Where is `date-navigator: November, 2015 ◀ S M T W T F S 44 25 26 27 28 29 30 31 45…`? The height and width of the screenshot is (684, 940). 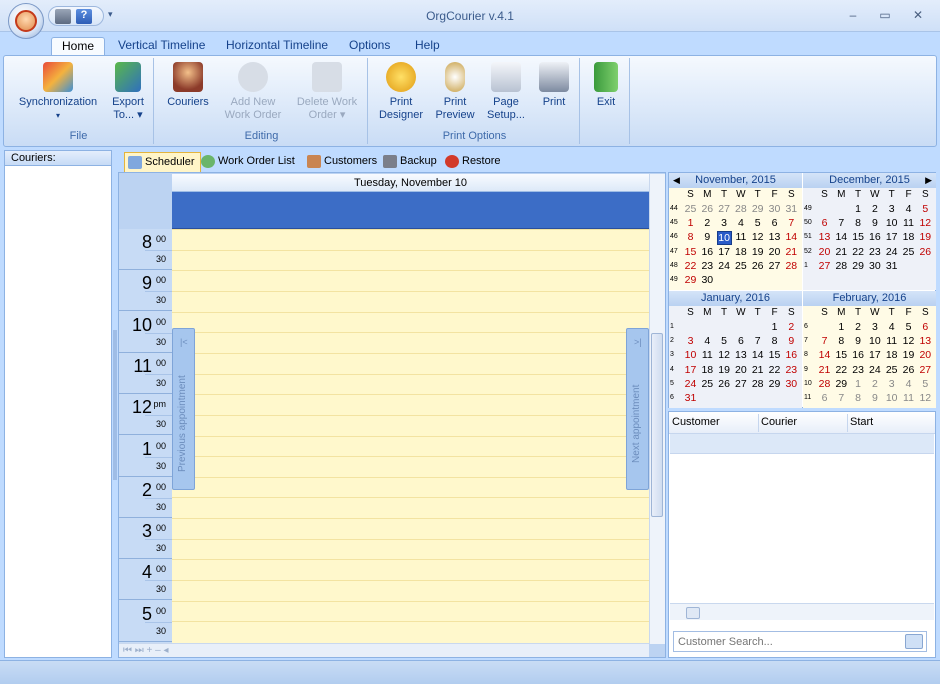 date-navigator: November, 2015 ◀ S M T W T F S 44 25 26 27 28 29 30 31 45… is located at coordinates (802, 290).